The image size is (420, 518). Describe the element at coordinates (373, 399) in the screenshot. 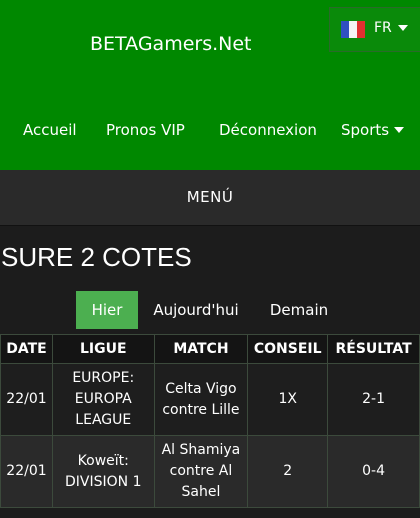

I see `cell-resultat: 2-1` at that location.